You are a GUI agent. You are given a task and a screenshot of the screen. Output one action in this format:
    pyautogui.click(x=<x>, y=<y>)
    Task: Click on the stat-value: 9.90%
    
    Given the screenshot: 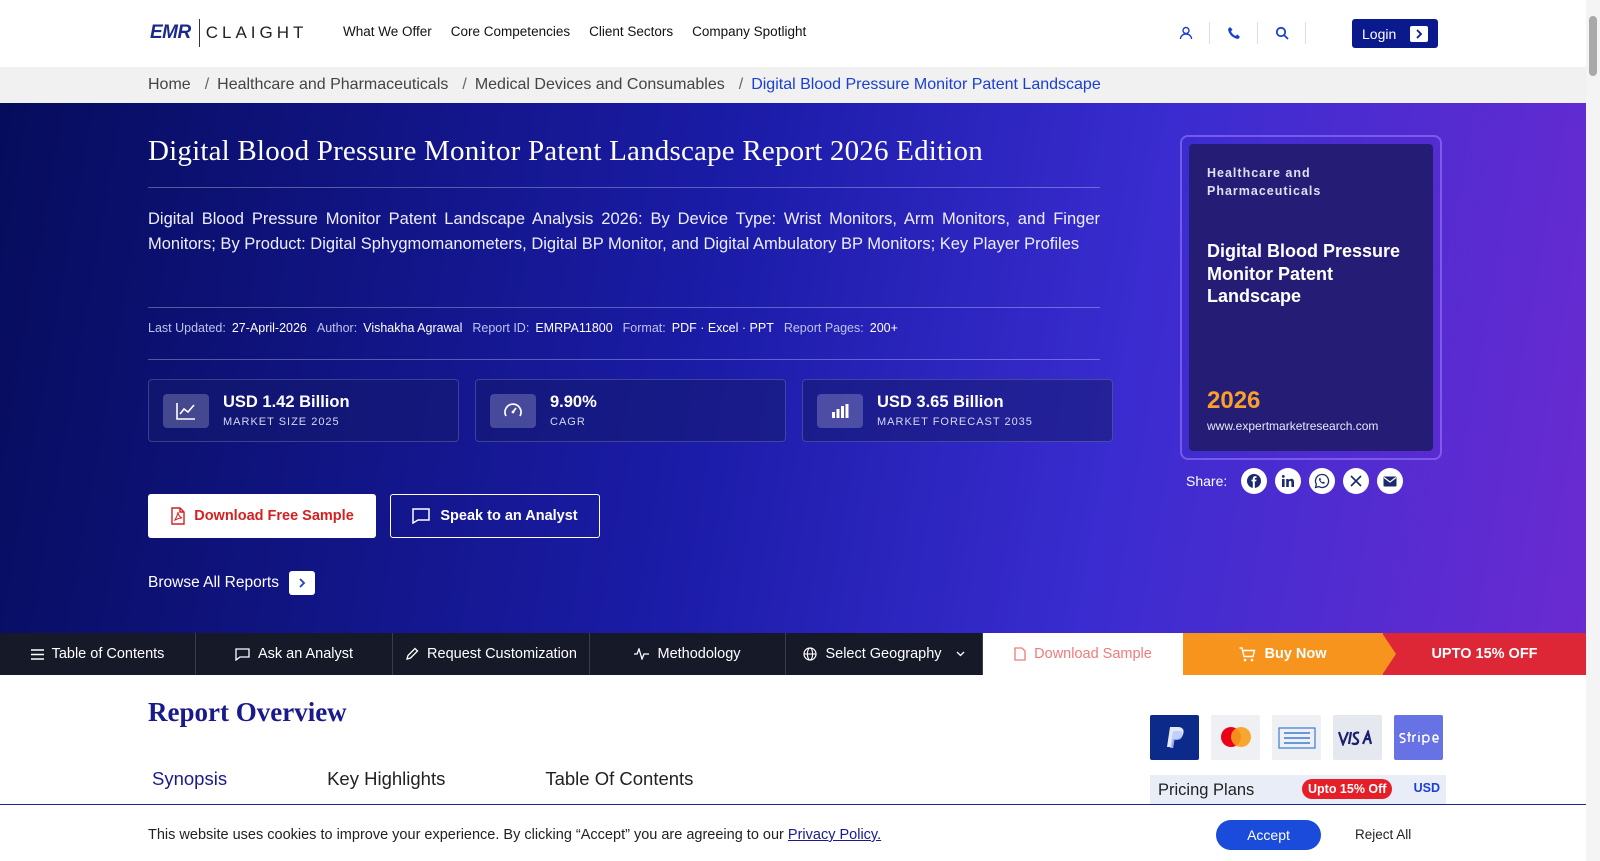 What is the action you would take?
    pyautogui.click(x=573, y=402)
    